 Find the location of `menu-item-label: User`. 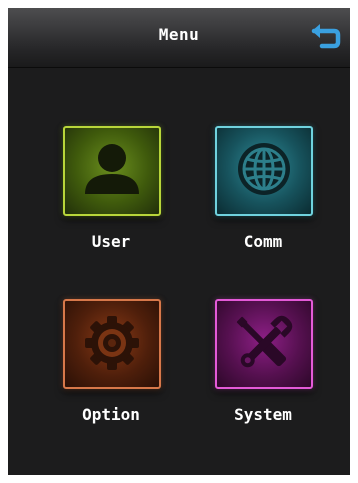

menu-item-label: User is located at coordinates (111, 241).